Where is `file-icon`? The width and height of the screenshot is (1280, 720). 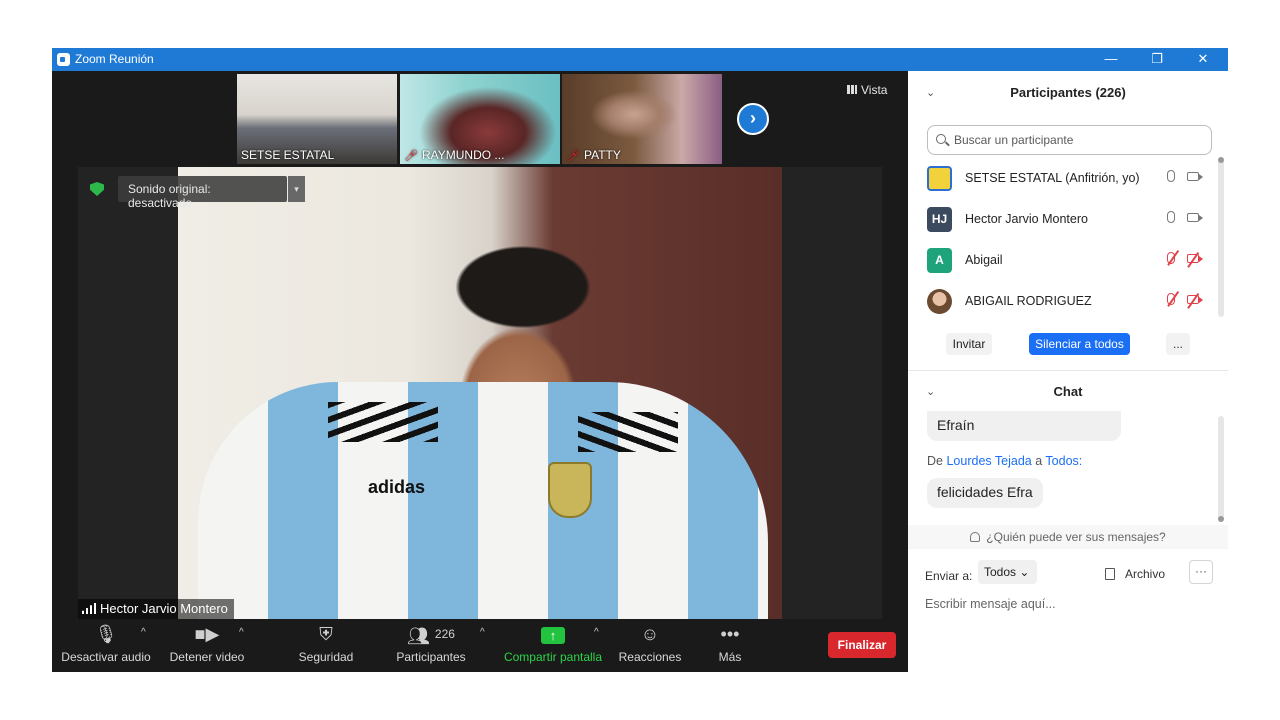 file-icon is located at coordinates (1110, 574).